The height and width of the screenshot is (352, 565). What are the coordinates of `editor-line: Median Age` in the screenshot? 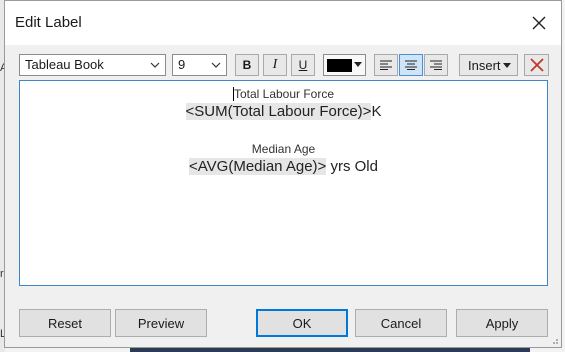 It's located at (283, 149).